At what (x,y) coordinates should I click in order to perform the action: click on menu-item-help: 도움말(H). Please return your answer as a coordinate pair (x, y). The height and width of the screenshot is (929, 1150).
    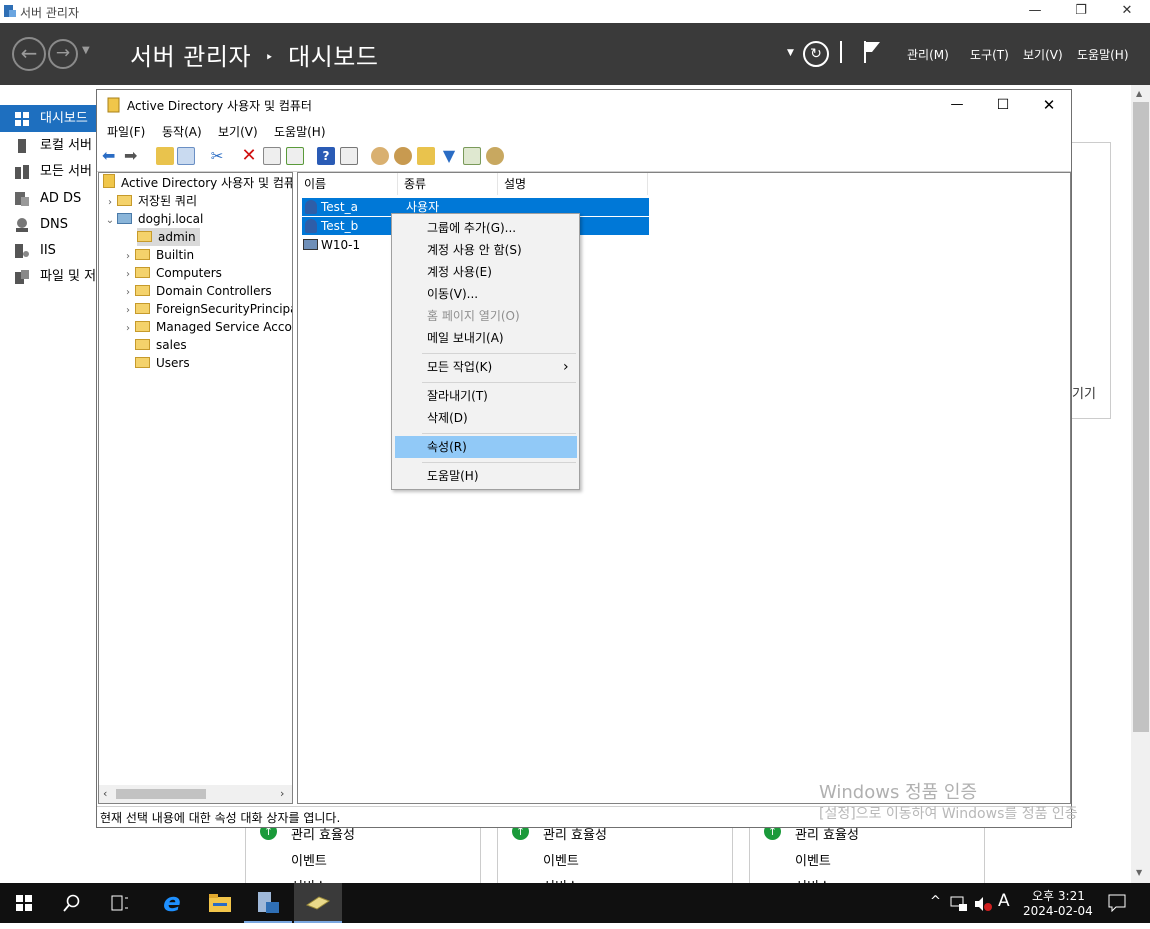
    Looking at the image, I should click on (486, 476).